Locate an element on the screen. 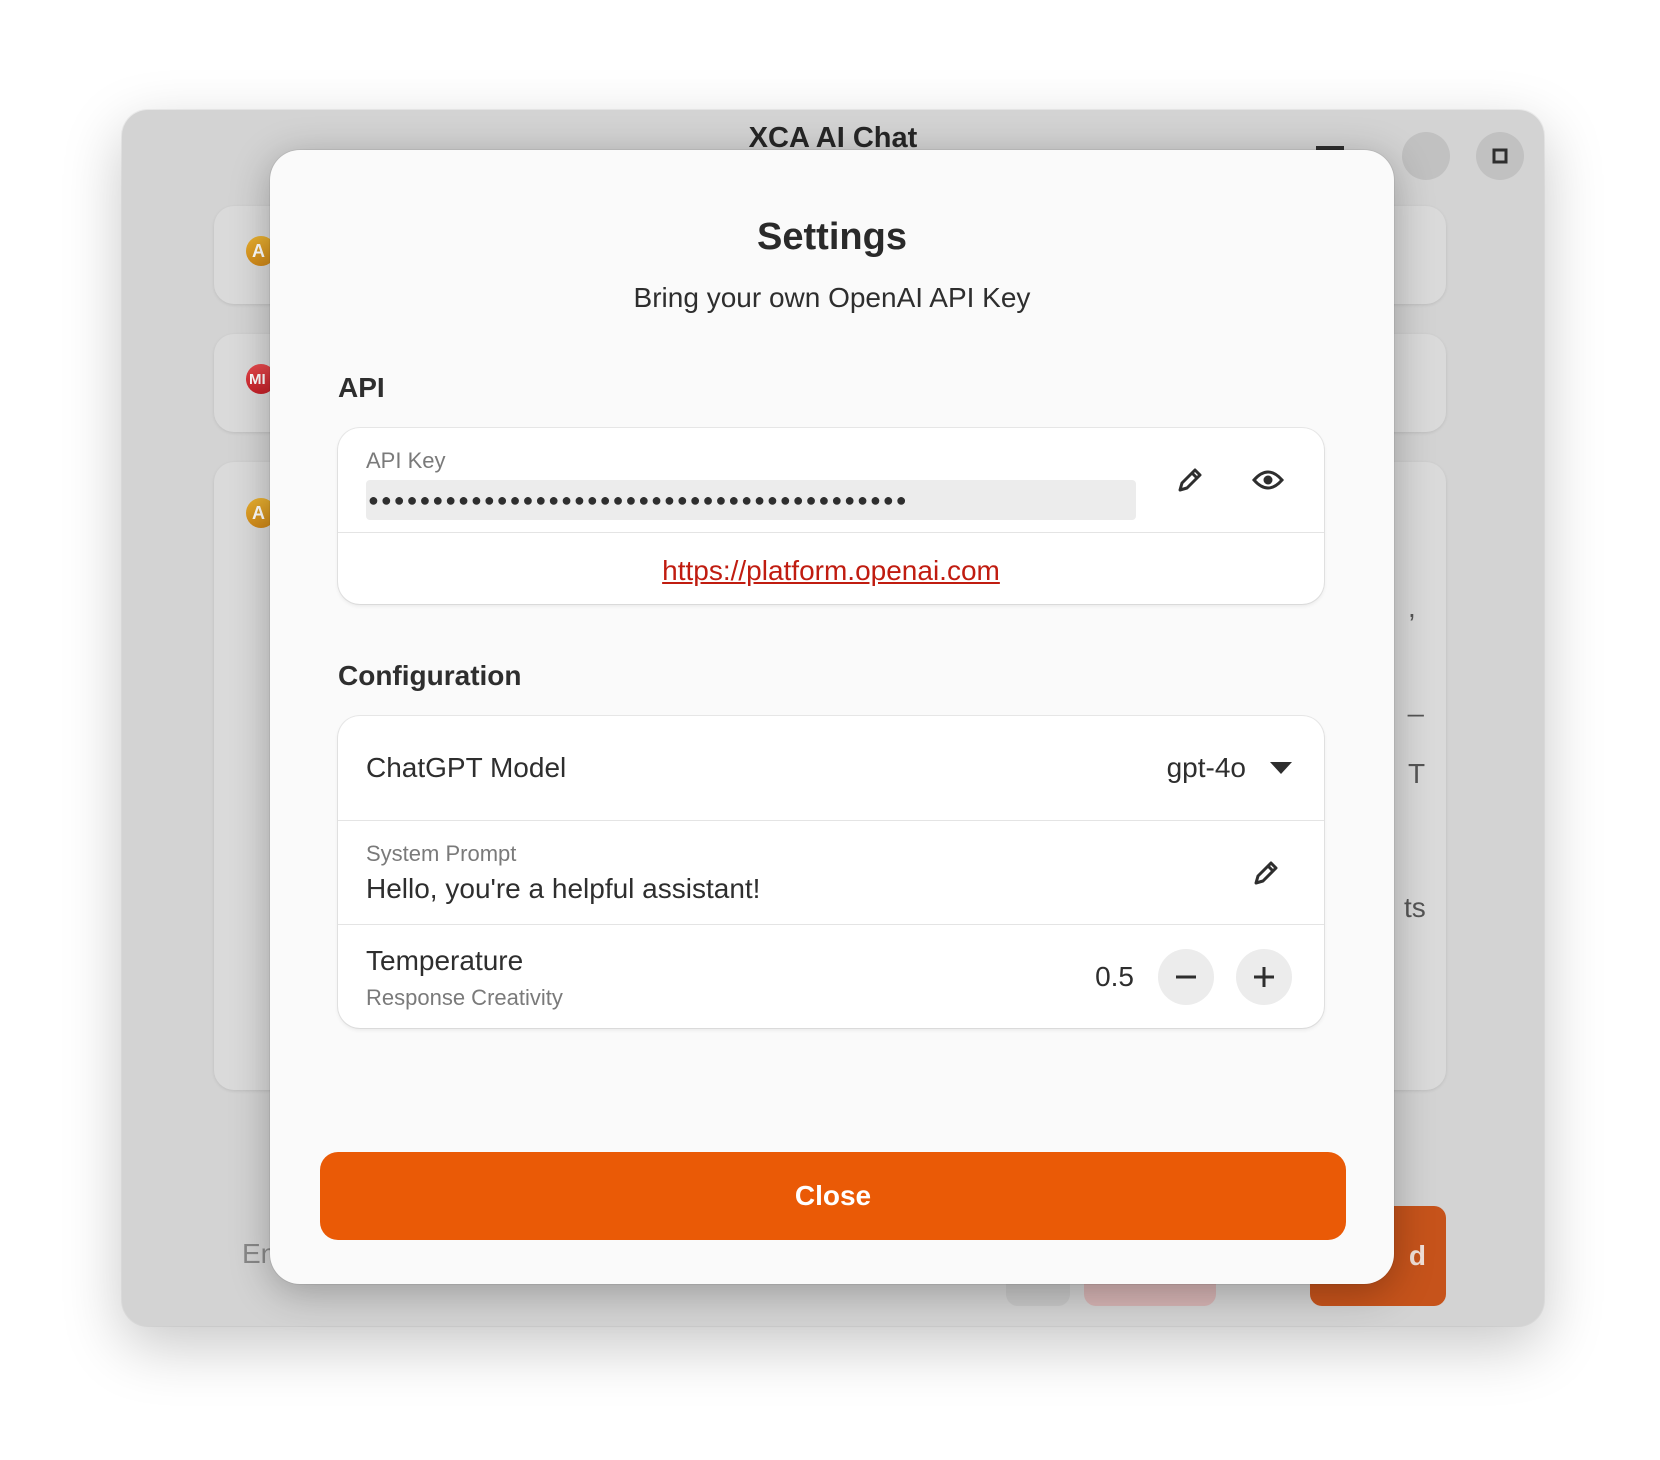  eye-icon is located at coordinates (1268, 480).